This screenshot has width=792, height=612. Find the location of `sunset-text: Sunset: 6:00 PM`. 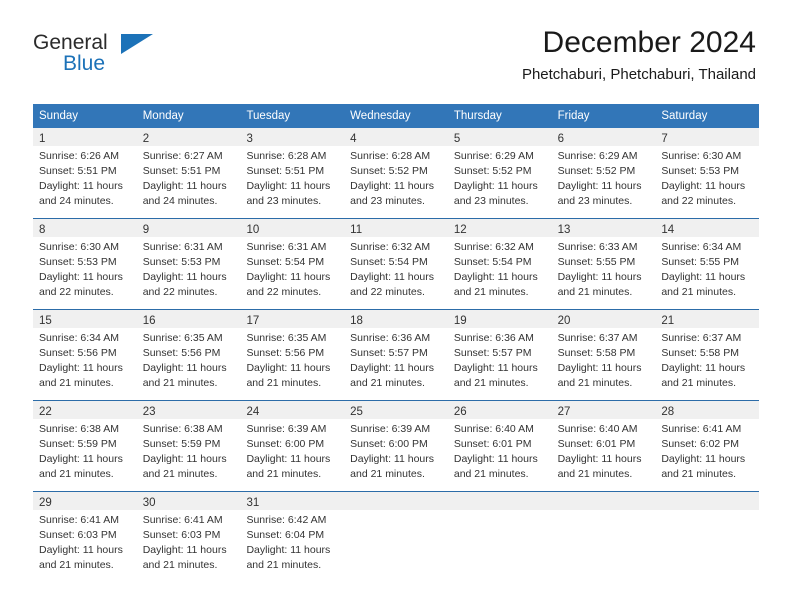

sunset-text: Sunset: 6:00 PM is located at coordinates (389, 444).